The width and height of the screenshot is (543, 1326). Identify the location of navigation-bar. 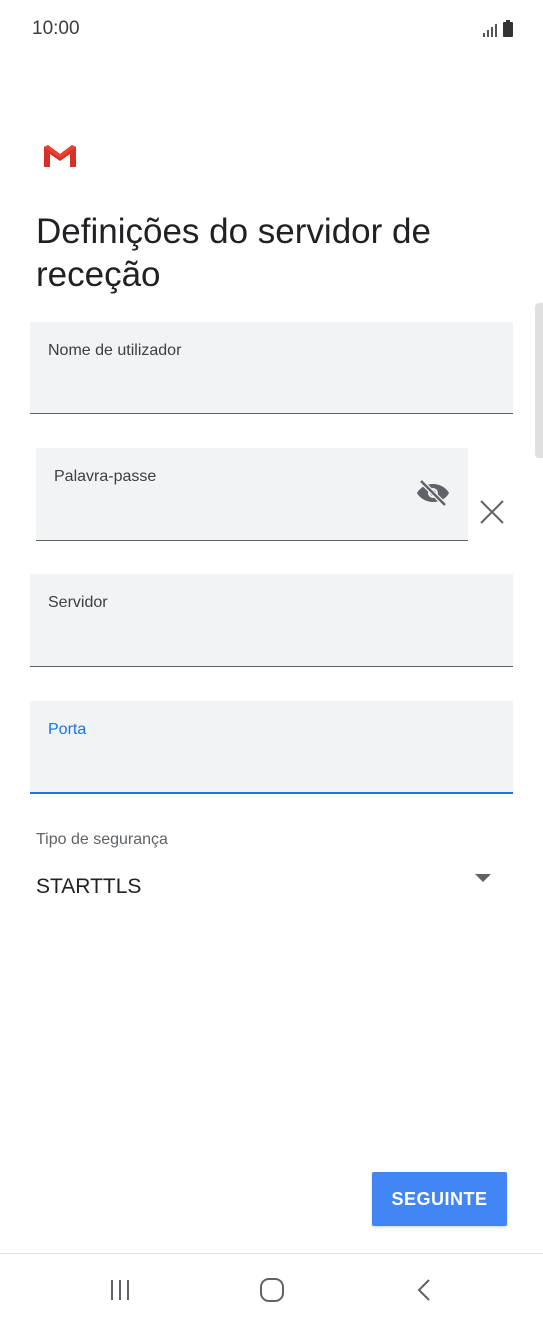
(271, 1290).